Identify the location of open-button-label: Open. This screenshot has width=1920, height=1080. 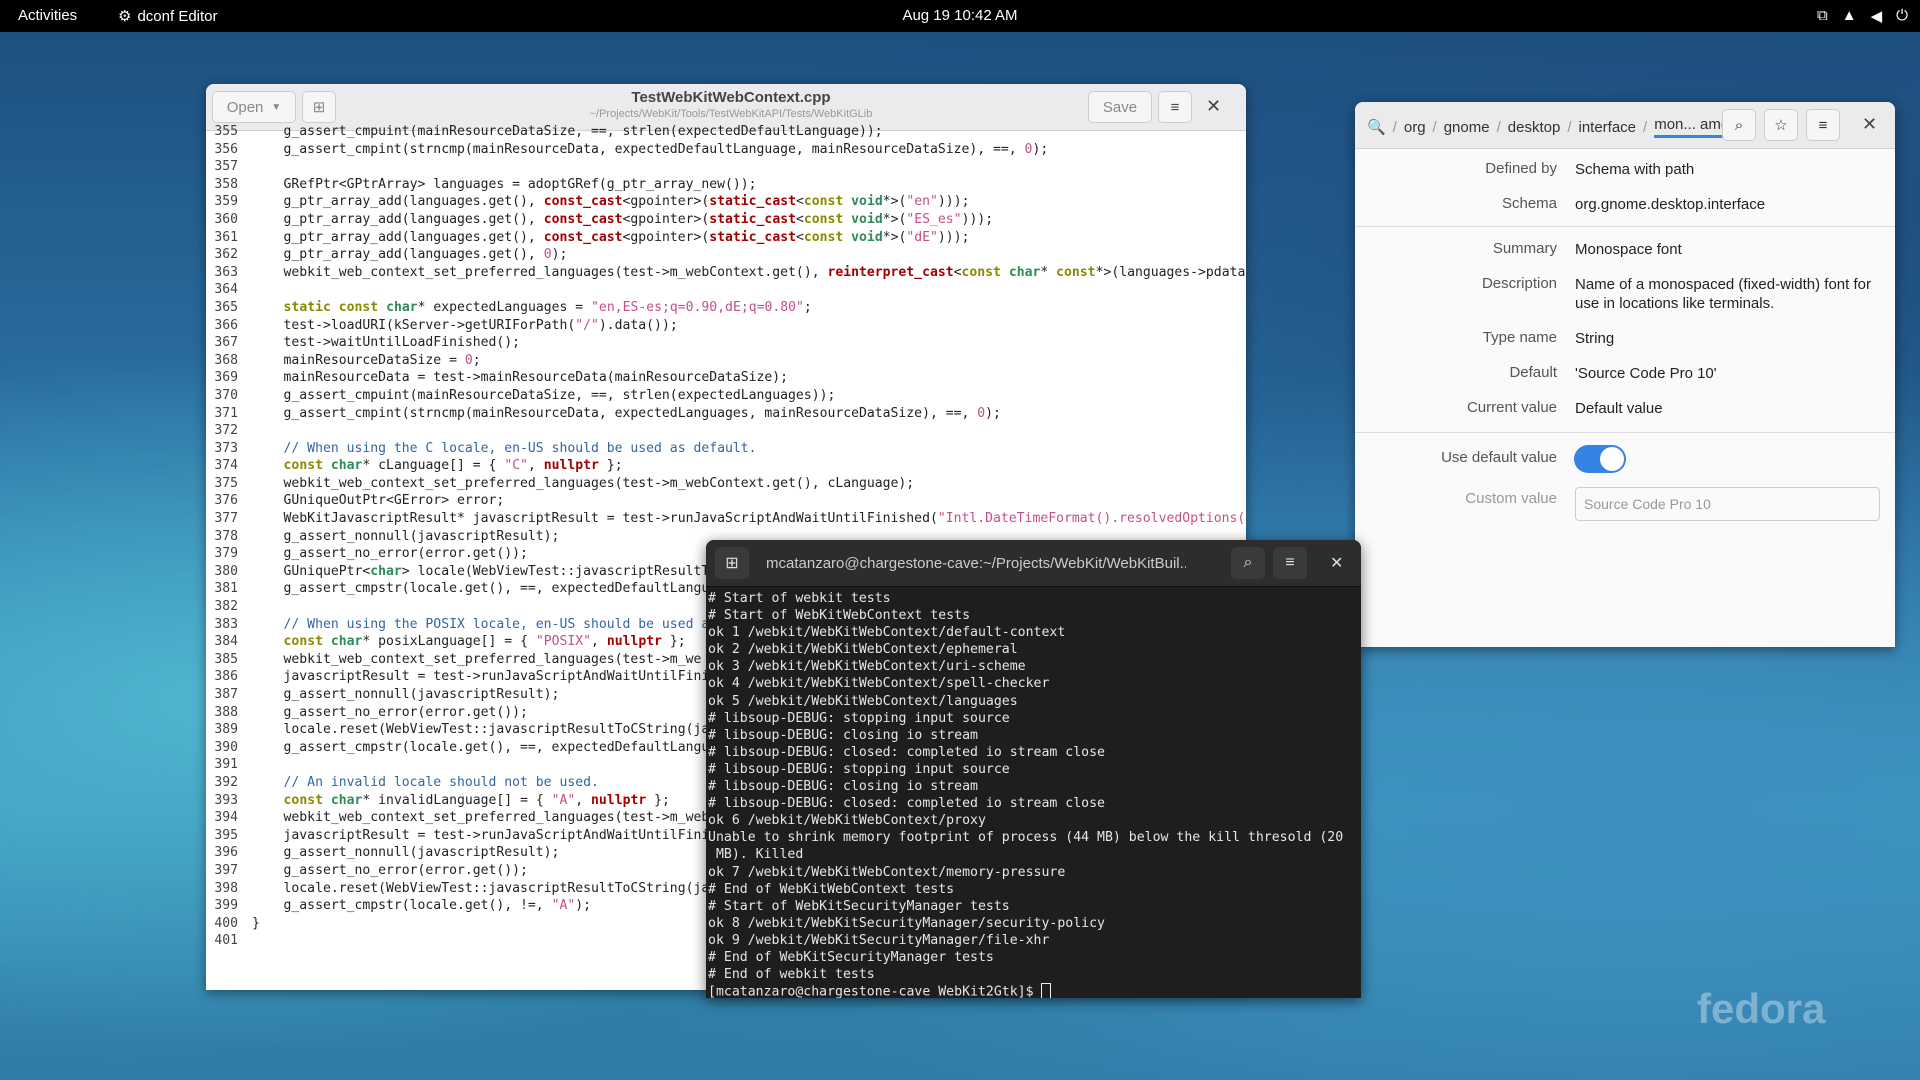
(245, 107).